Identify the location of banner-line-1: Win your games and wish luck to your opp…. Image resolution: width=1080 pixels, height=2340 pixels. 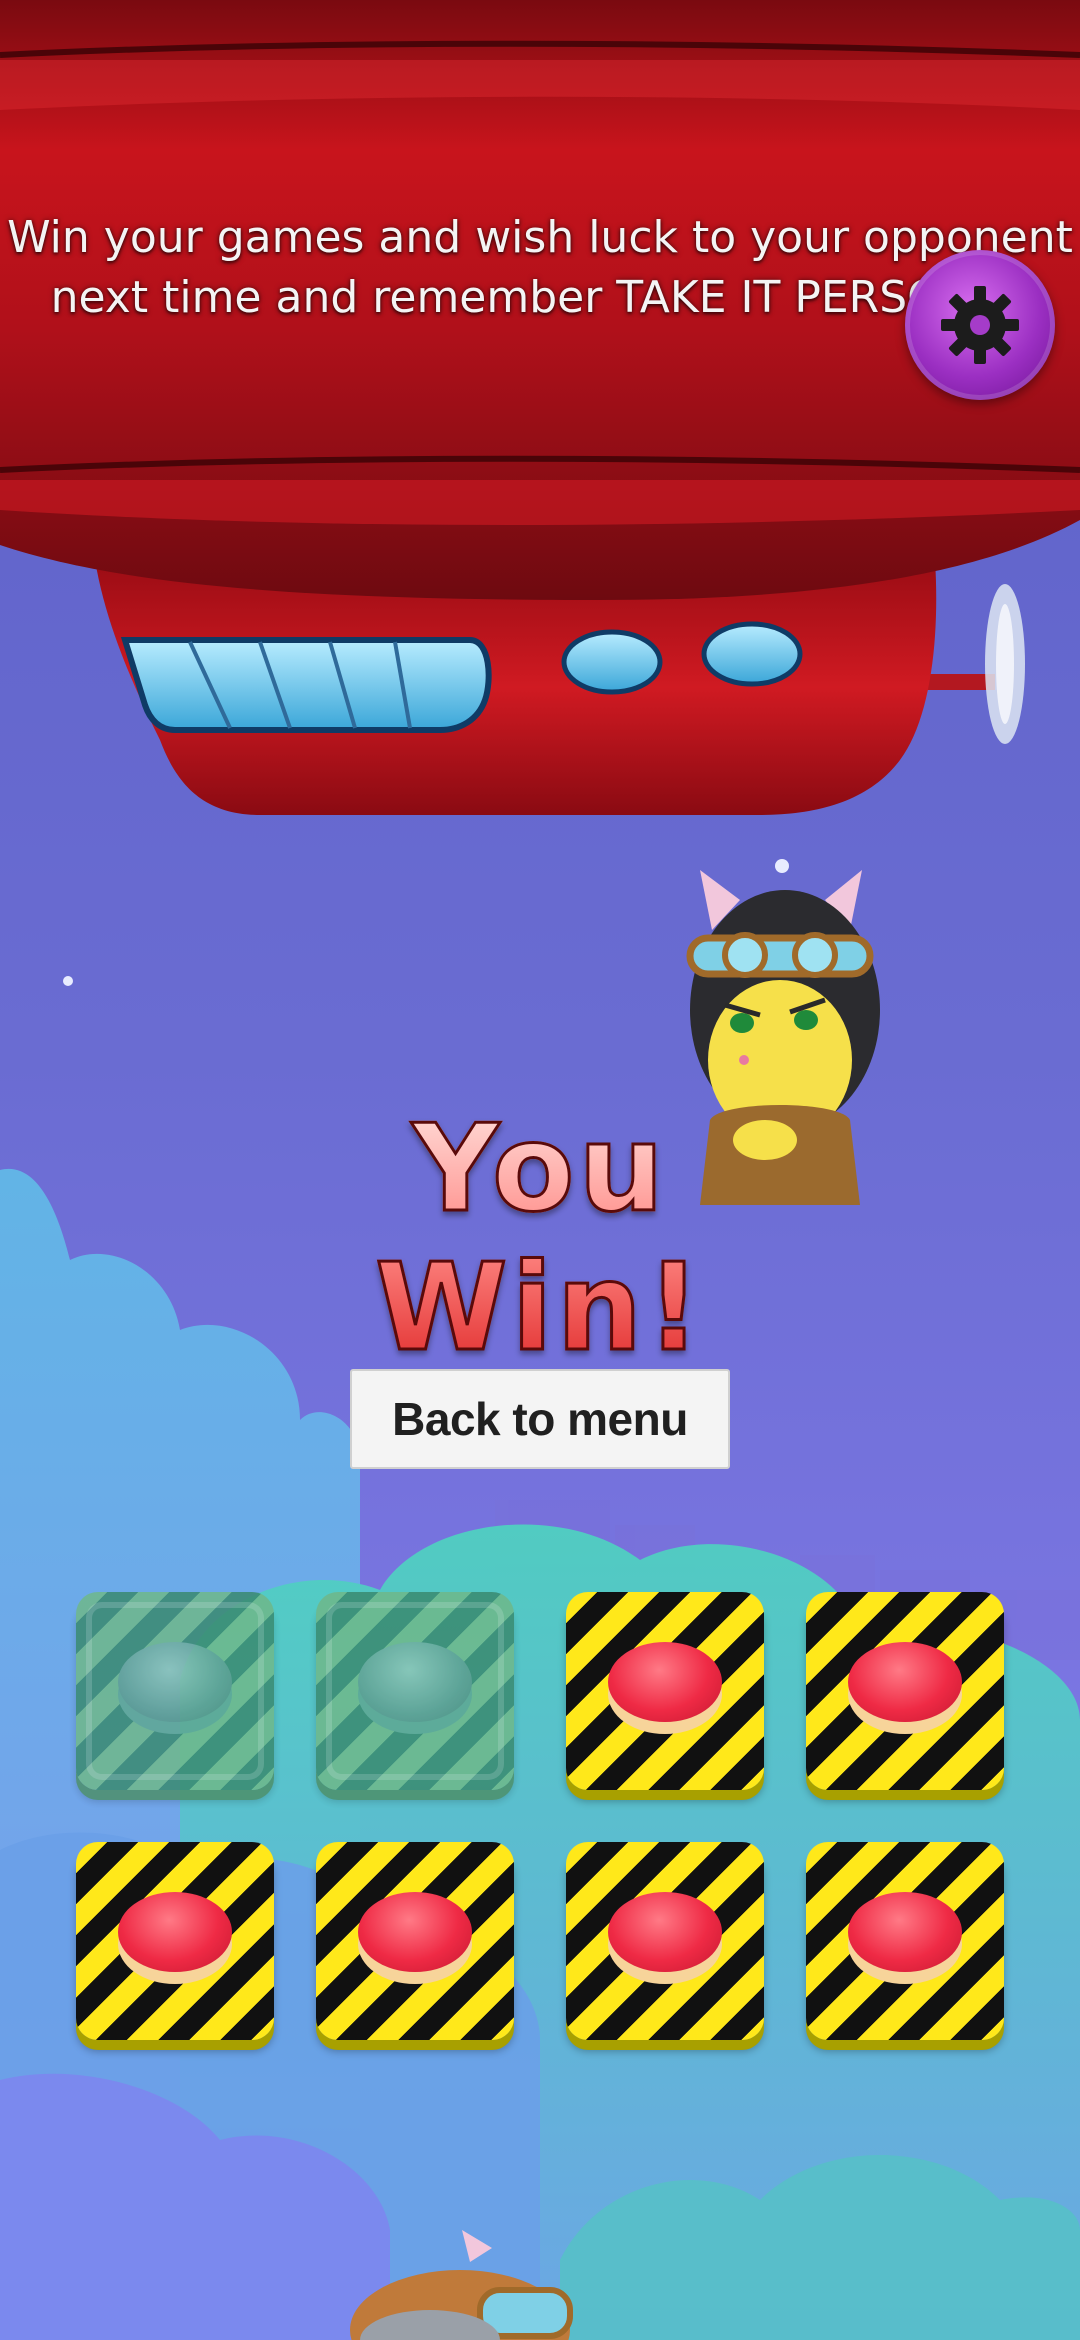
(540, 237).